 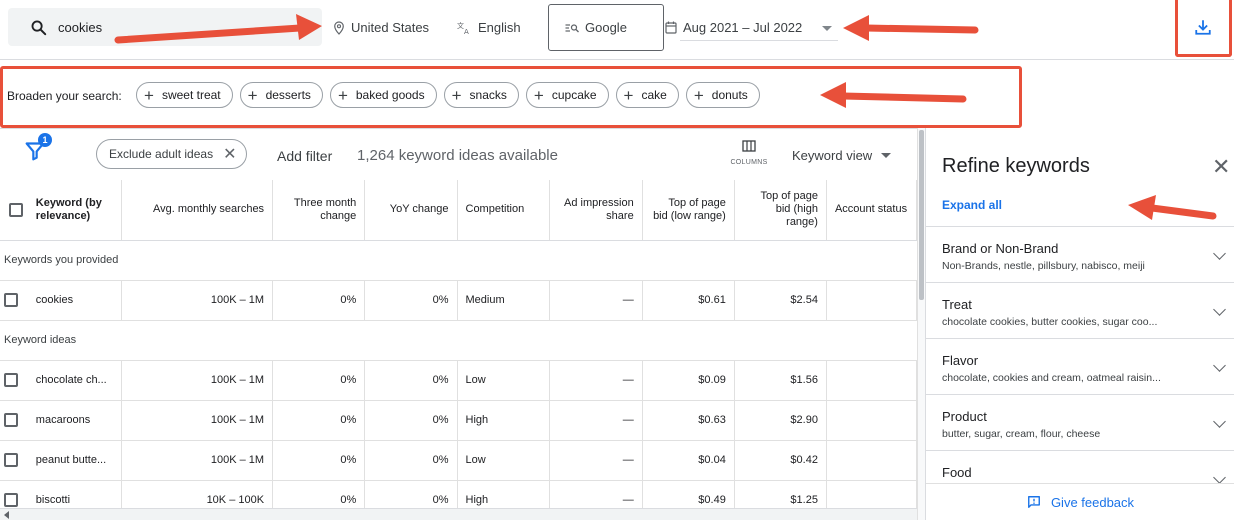 What do you see at coordinates (460, 25) in the screenshot?
I see `svg-text: 文` at bounding box center [460, 25].